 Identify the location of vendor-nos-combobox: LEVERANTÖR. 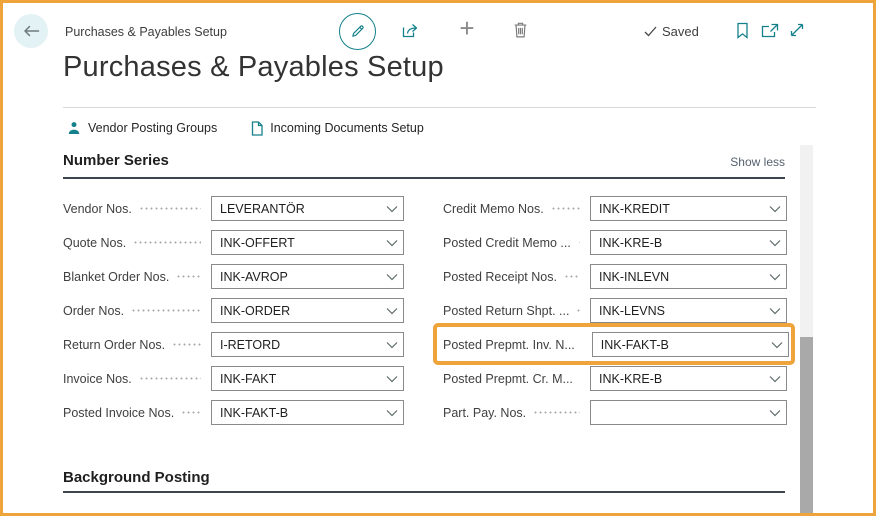
(307, 208).